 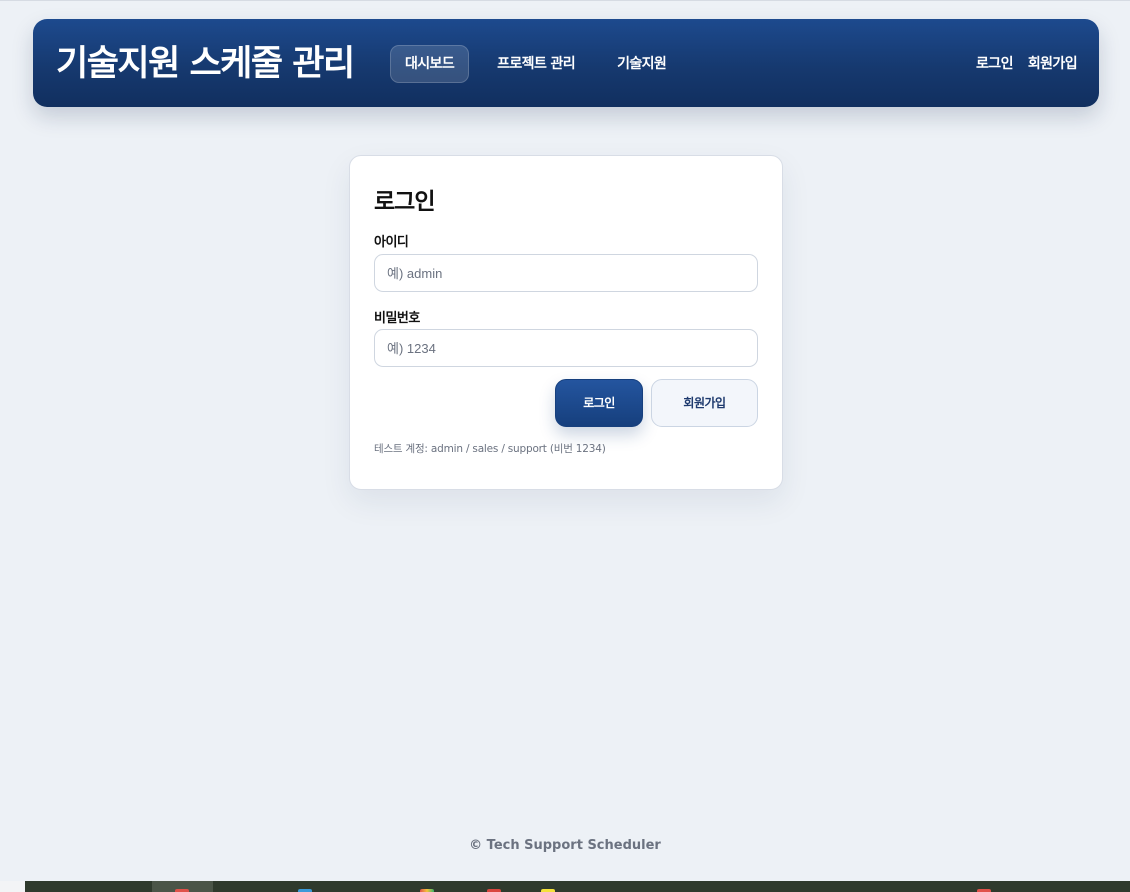 I want to click on main-nav: 대시보드 프로젝트 관리 기술지원, so click(x=542, y=64).